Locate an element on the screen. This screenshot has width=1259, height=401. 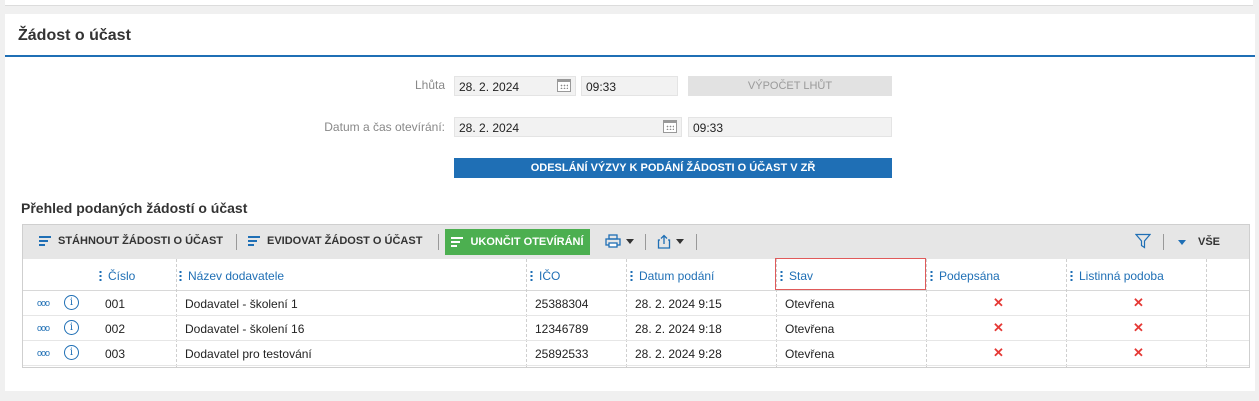
cell-number: 001 is located at coordinates (115, 304).